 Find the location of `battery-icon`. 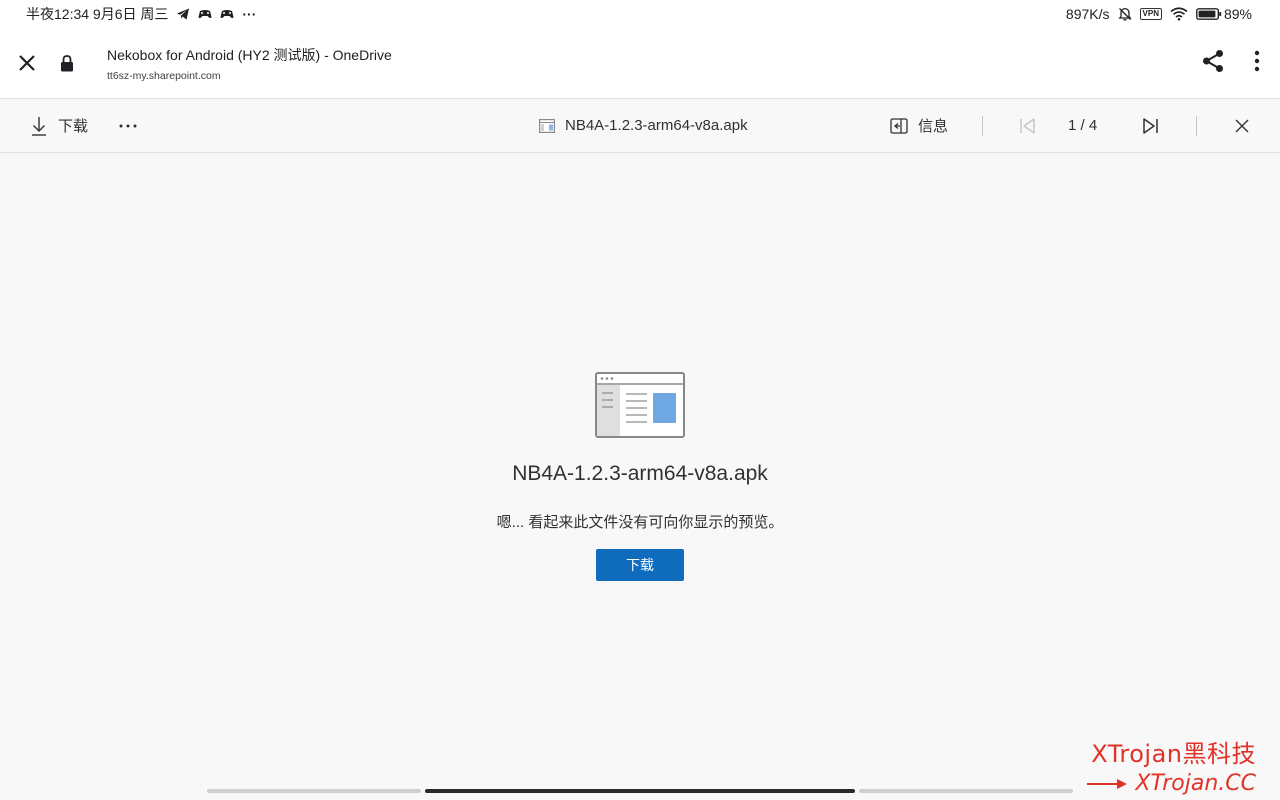

battery-icon is located at coordinates (1209, 14).